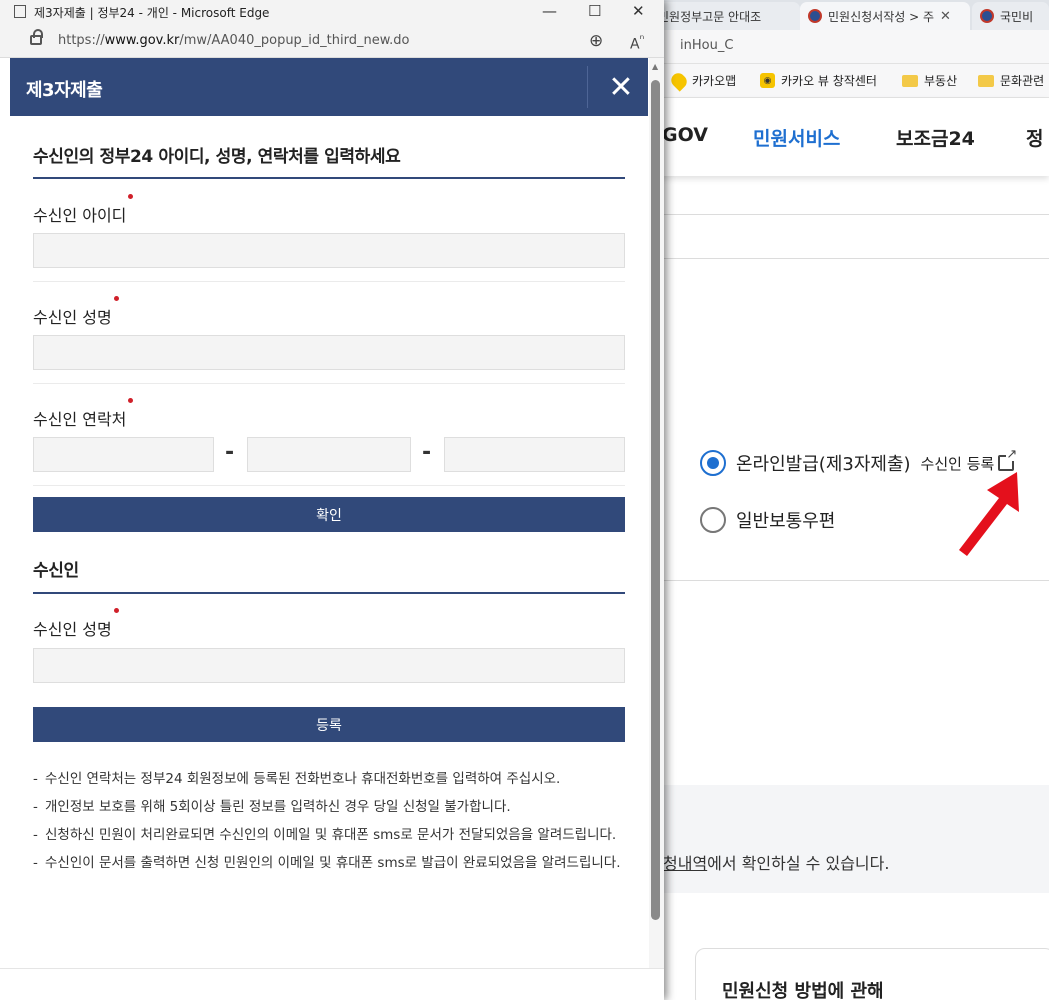 The image size is (1049, 1000). Describe the element at coordinates (152, 13) in the screenshot. I see `popup-window-title: 제3자제출 | 정부24 - 개인 - Microsoft Edge` at that location.